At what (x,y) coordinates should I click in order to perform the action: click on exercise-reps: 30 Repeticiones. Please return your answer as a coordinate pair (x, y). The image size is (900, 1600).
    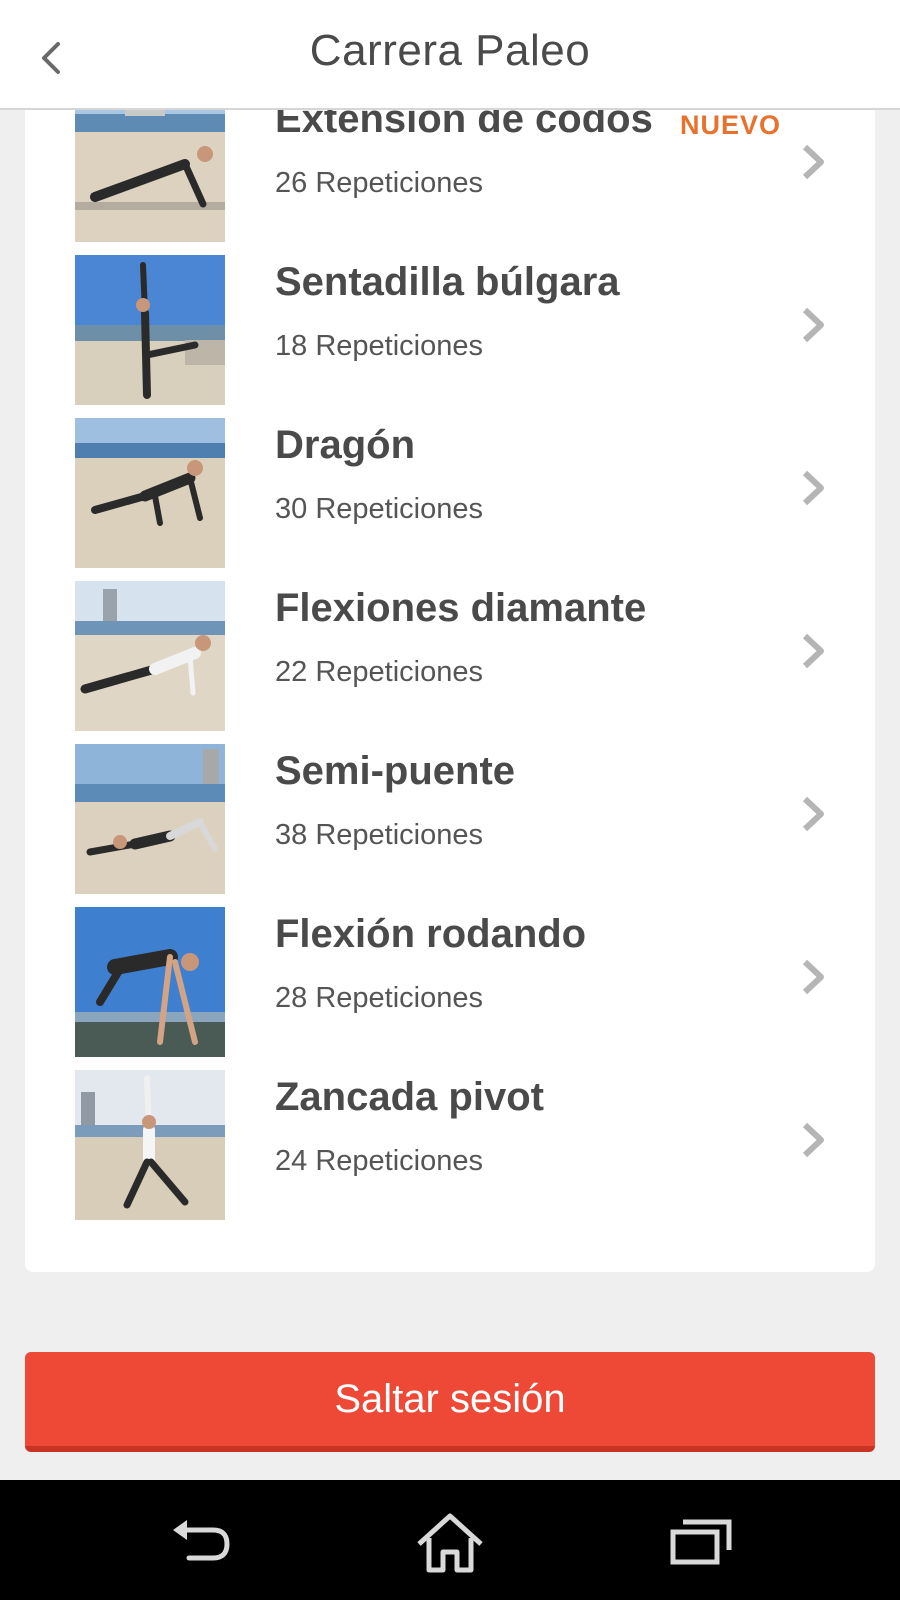
    Looking at the image, I should click on (379, 509).